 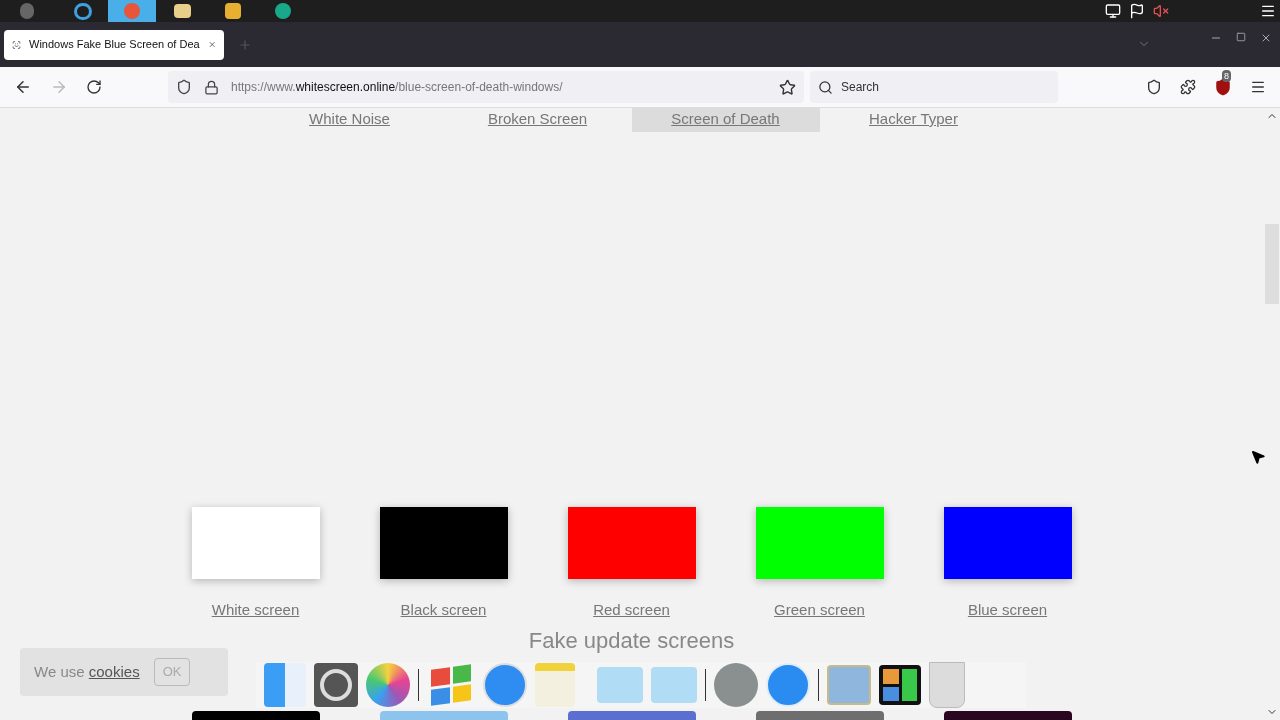 I want to click on nav-link: White Noise, so click(x=349, y=120).